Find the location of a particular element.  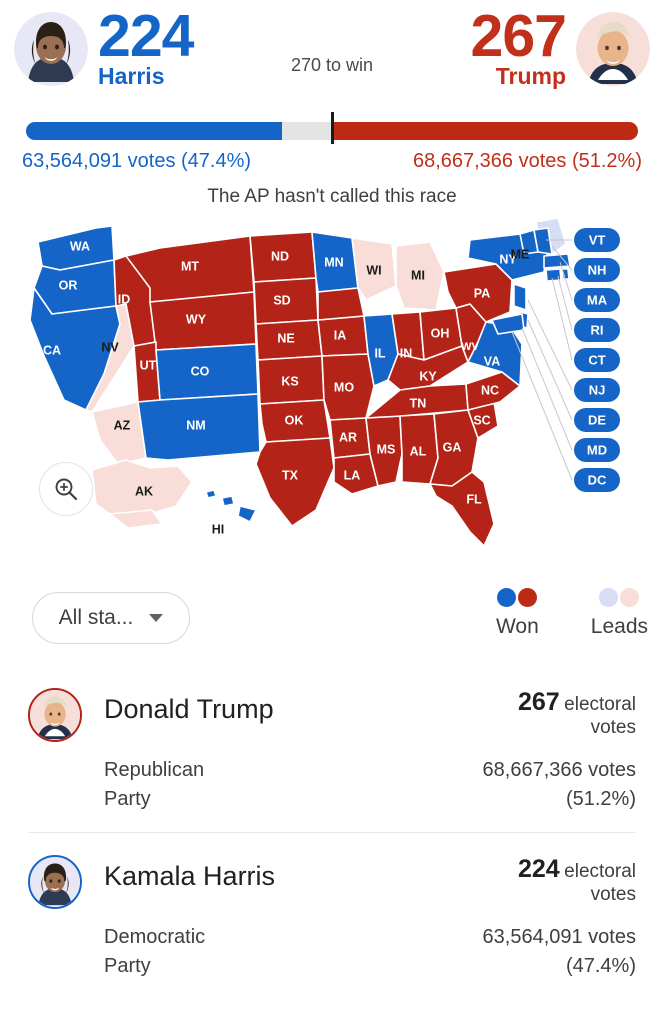

state-label-AL: AL is located at coordinates (418, 451).